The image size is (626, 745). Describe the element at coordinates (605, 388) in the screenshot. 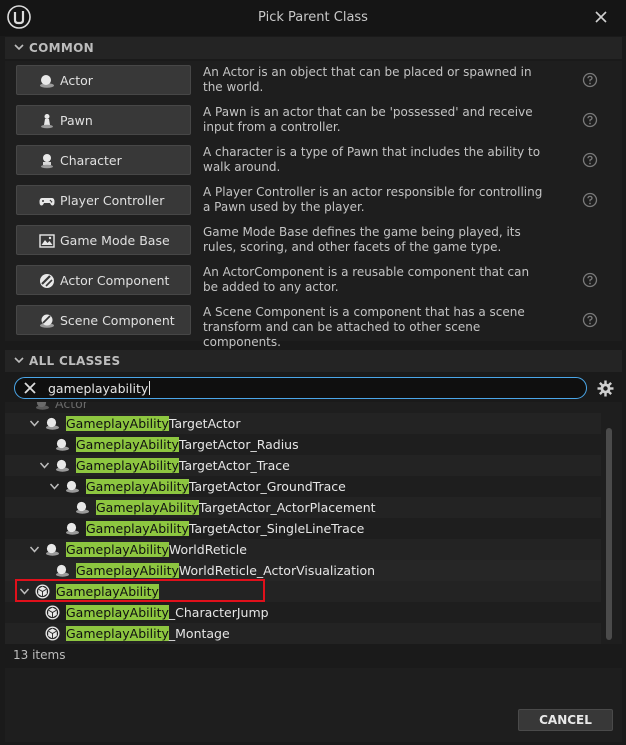

I see `gear-icon` at that location.